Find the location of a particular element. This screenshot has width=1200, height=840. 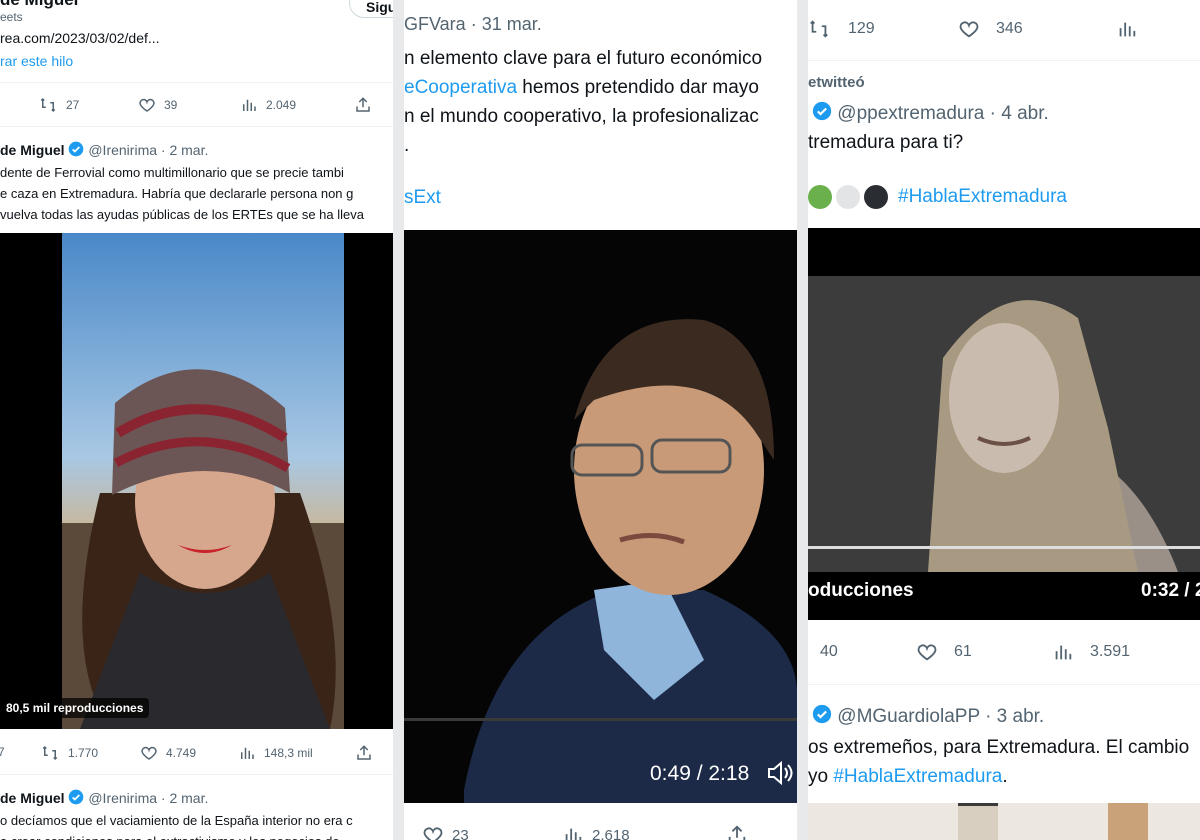

hashtag-link: sExt is located at coordinates (422, 198).